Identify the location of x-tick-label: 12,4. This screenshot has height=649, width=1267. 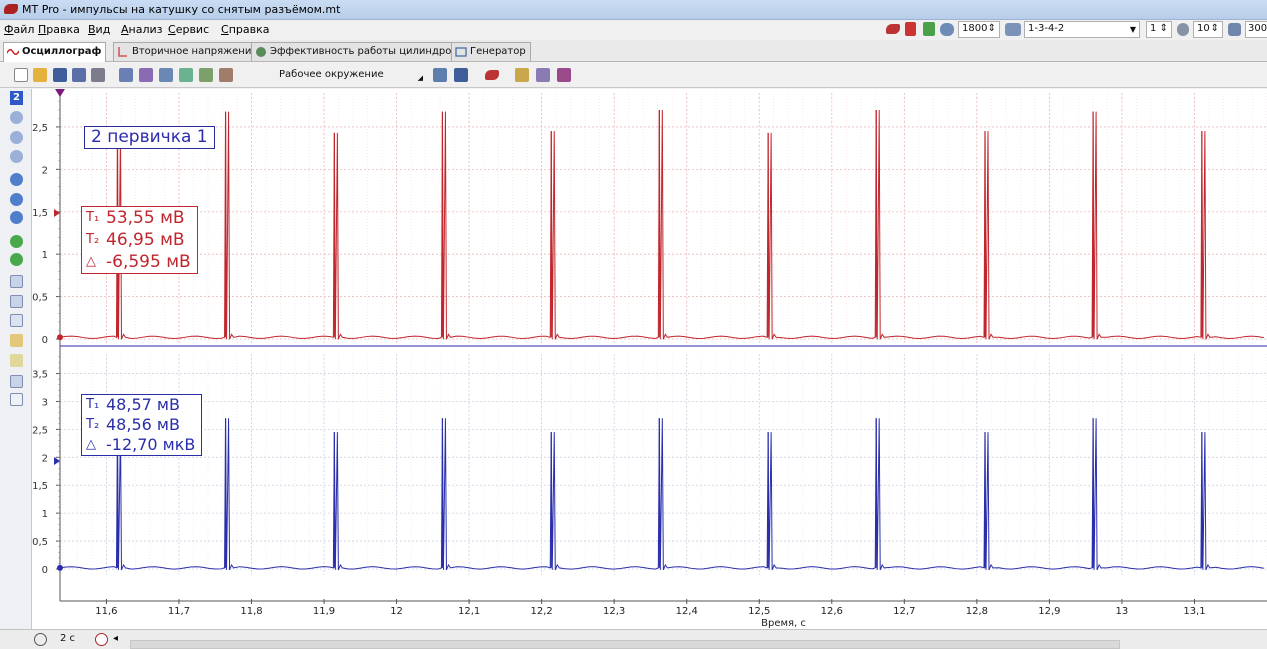
(687, 611).